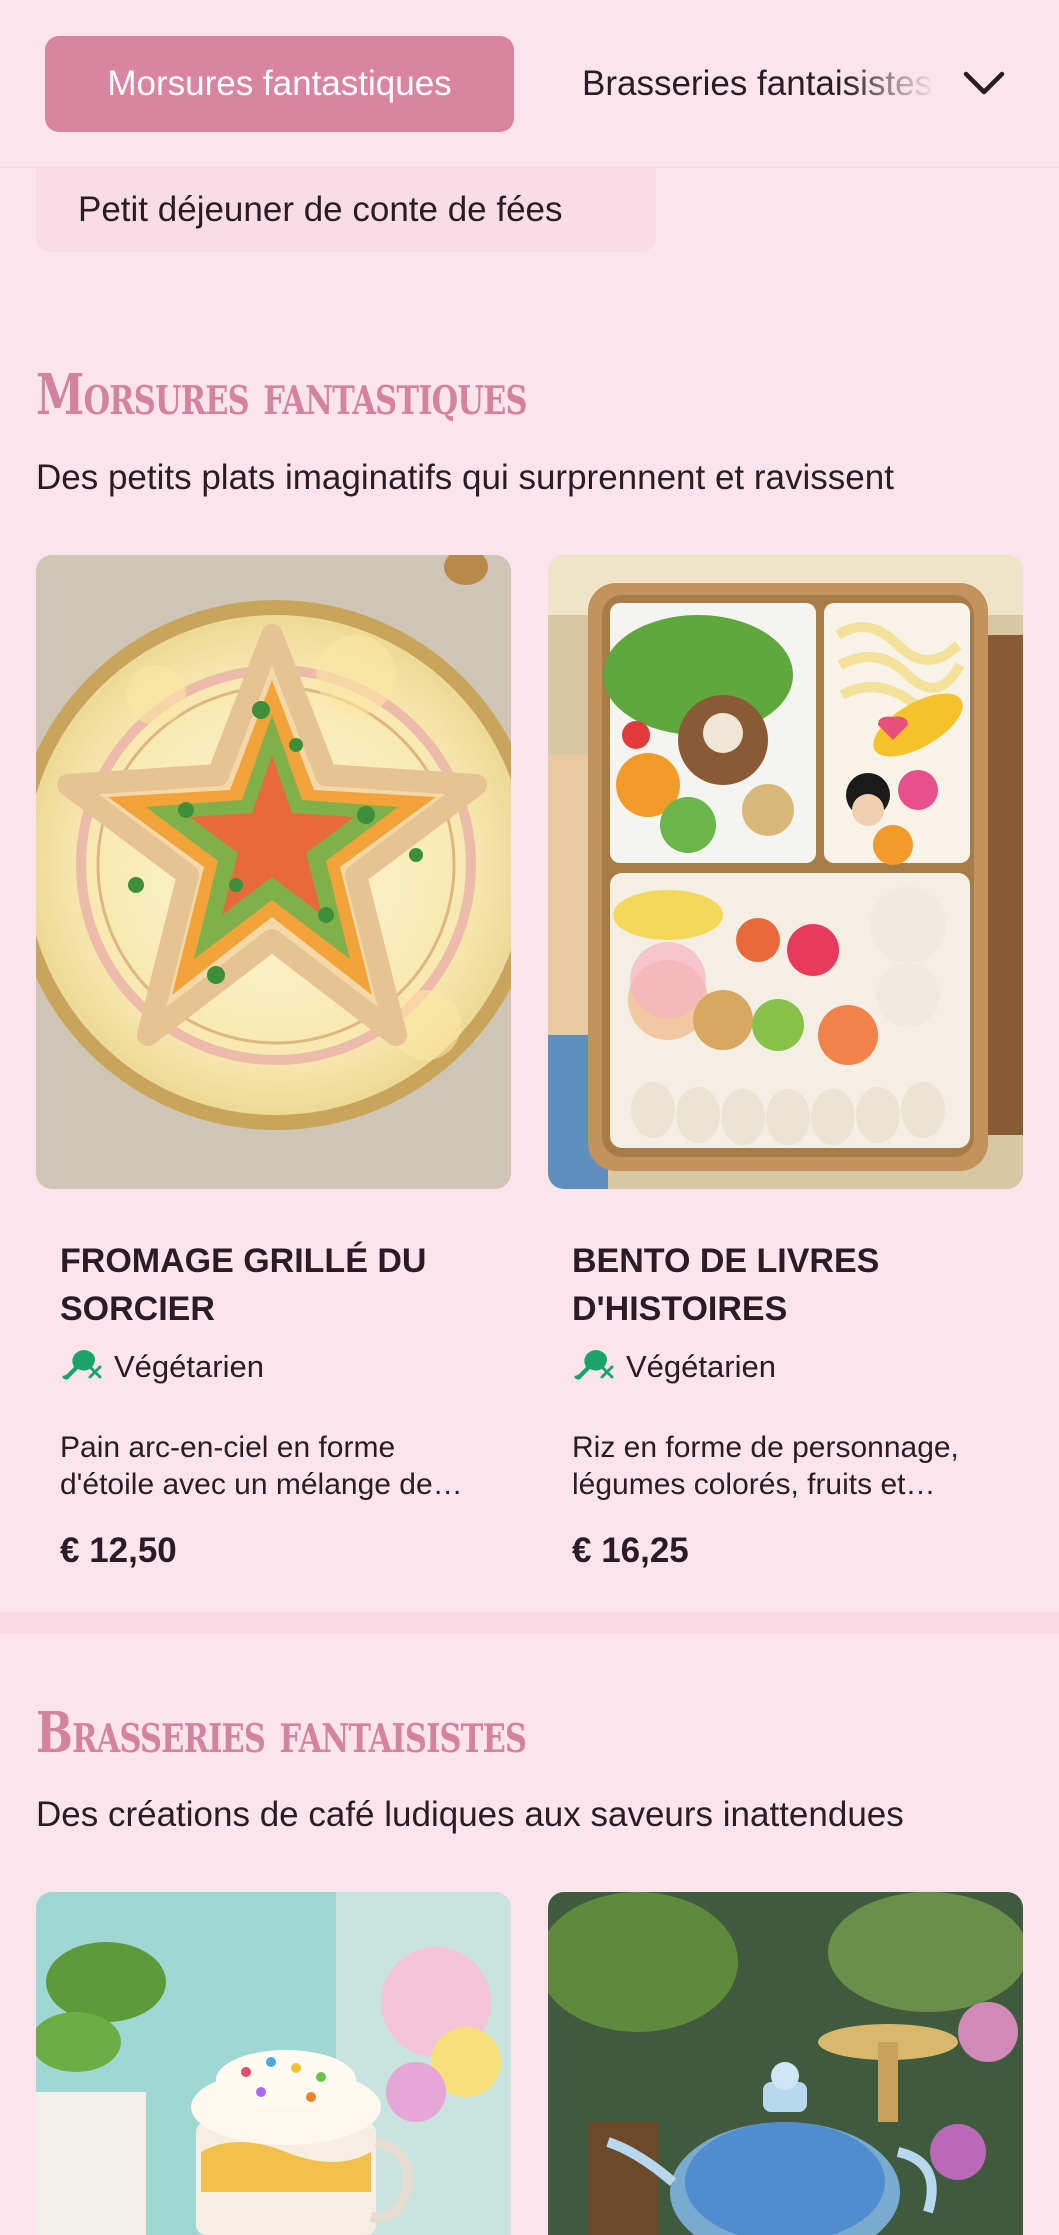  Describe the element at coordinates (767, 84) in the screenshot. I see `tab-brasseries-fantaisistes: Brasseries fantaisistes` at that location.